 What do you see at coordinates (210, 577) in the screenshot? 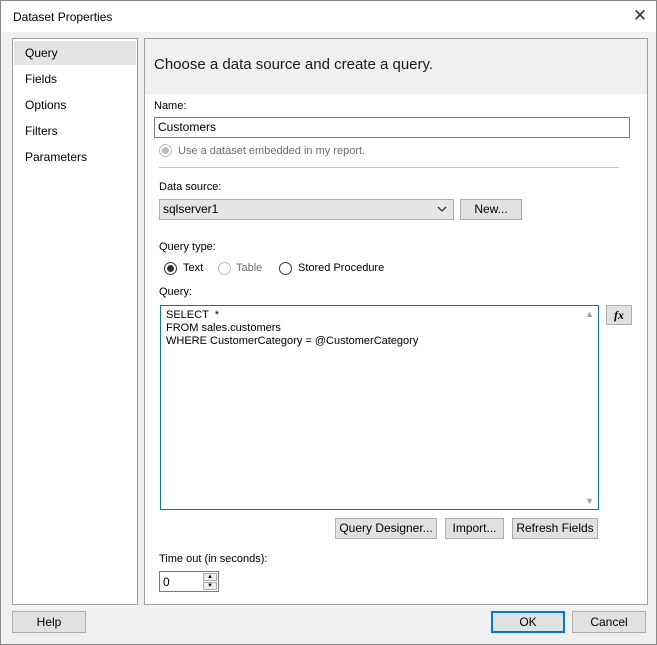
I see `stepper-up-icon: ▲` at bounding box center [210, 577].